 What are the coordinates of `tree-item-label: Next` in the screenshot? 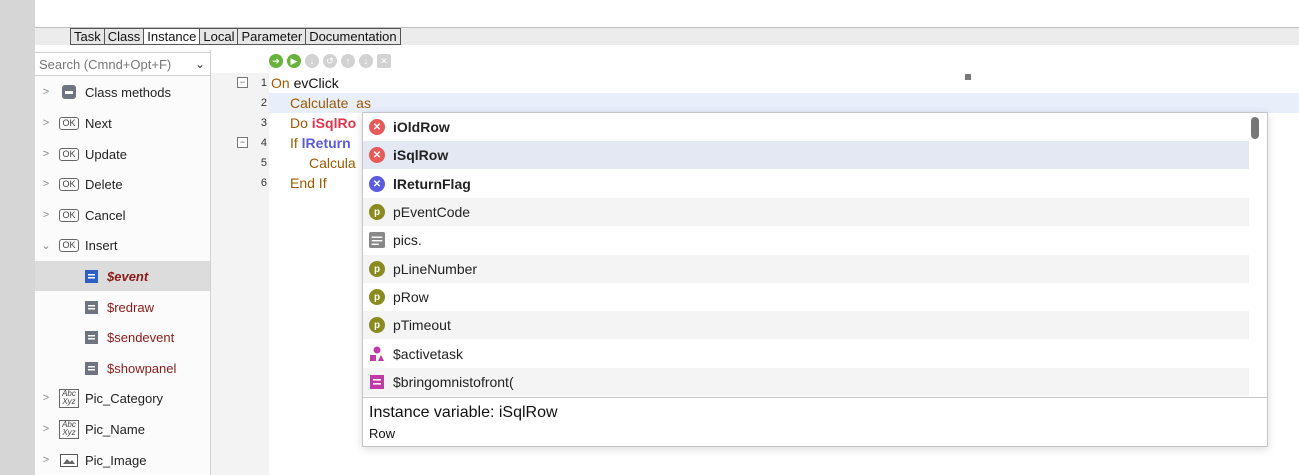 It's located at (98, 123).